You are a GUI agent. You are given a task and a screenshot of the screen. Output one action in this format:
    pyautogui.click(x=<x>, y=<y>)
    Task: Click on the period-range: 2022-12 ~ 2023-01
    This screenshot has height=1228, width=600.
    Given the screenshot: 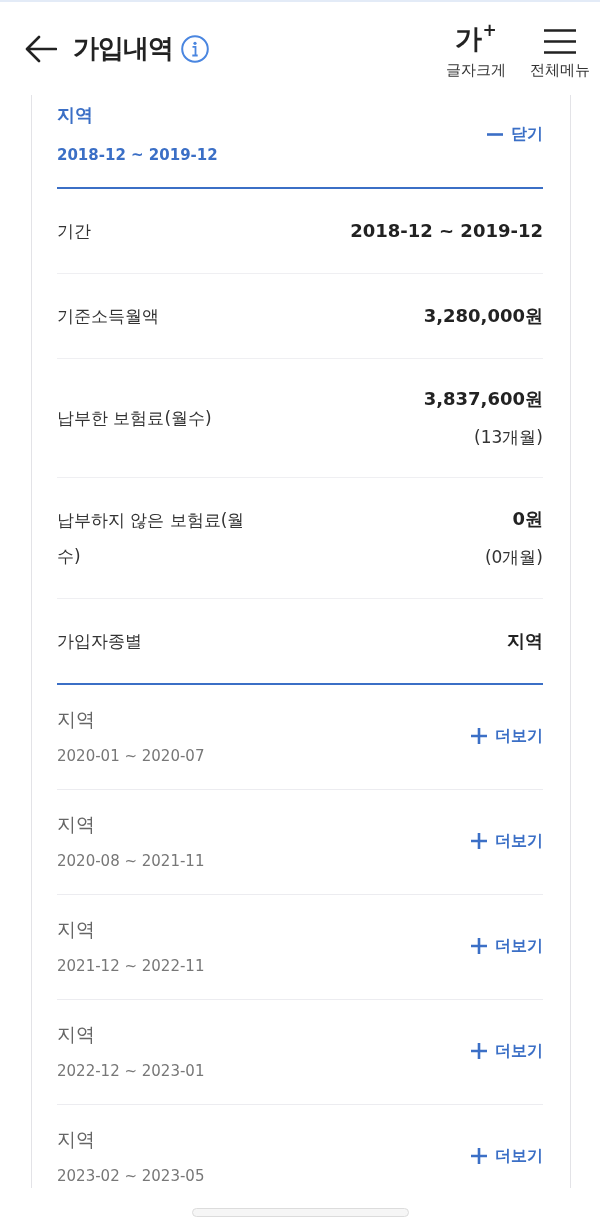 What is the action you would take?
    pyautogui.click(x=131, y=1071)
    